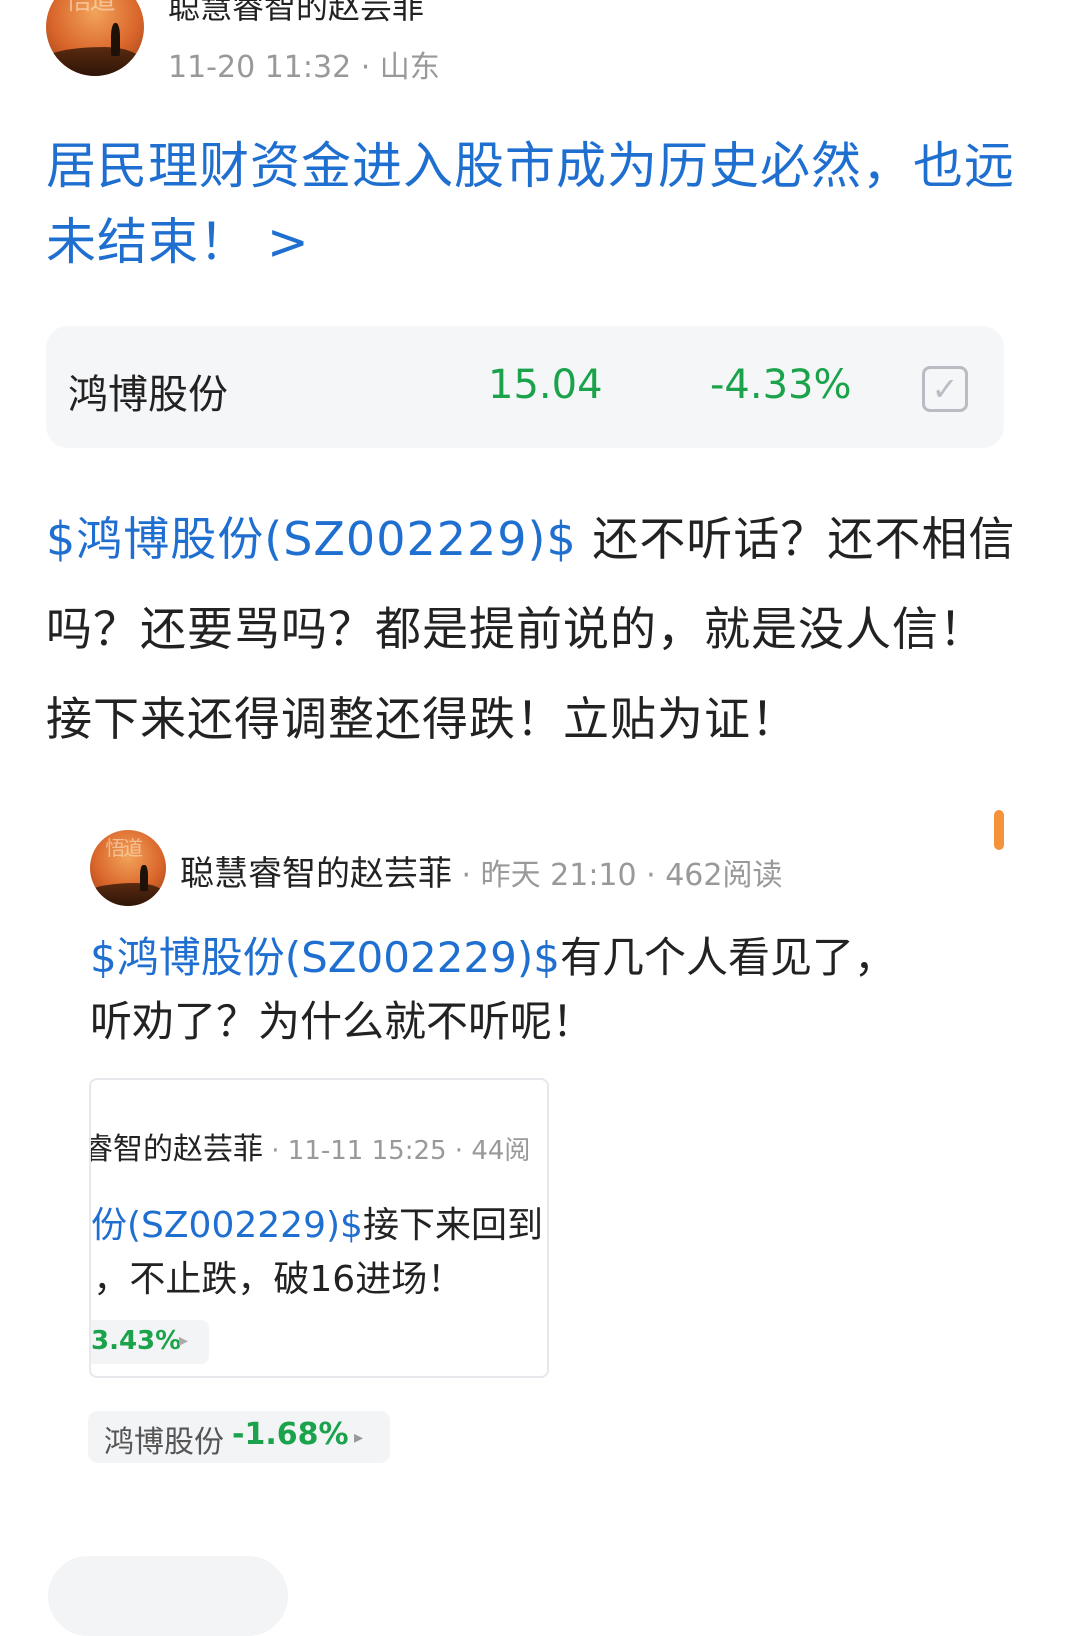 The height and width of the screenshot is (1636, 1080). I want to click on nested-header: 睿智的赵芸菲 · 11-11 15:25 · 44阅, so click(310, 1146).